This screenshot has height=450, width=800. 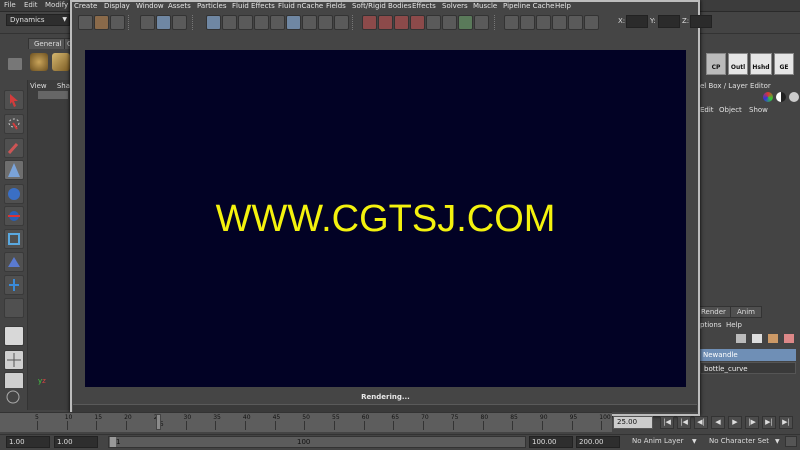 I want to click on lasso-tool-icon, so click(x=14, y=124).